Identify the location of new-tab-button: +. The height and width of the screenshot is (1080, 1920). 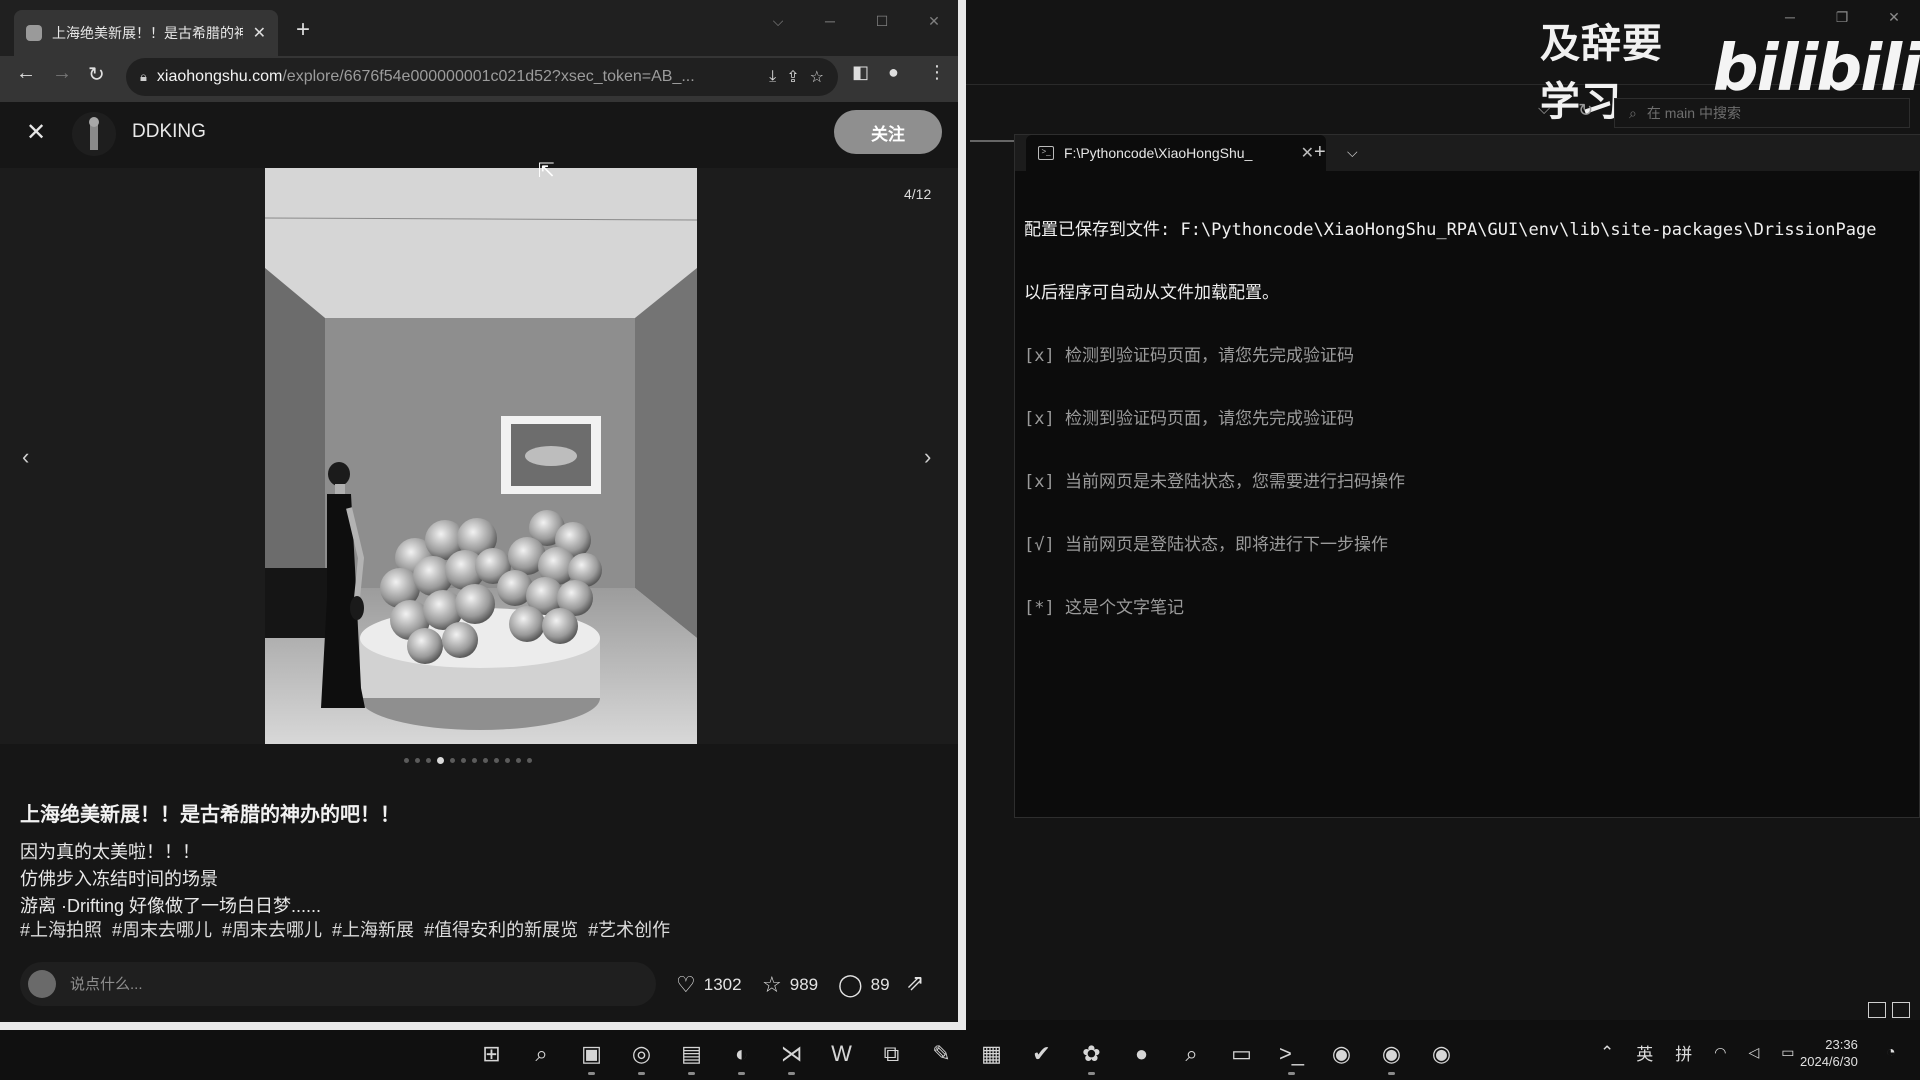
(303, 30).